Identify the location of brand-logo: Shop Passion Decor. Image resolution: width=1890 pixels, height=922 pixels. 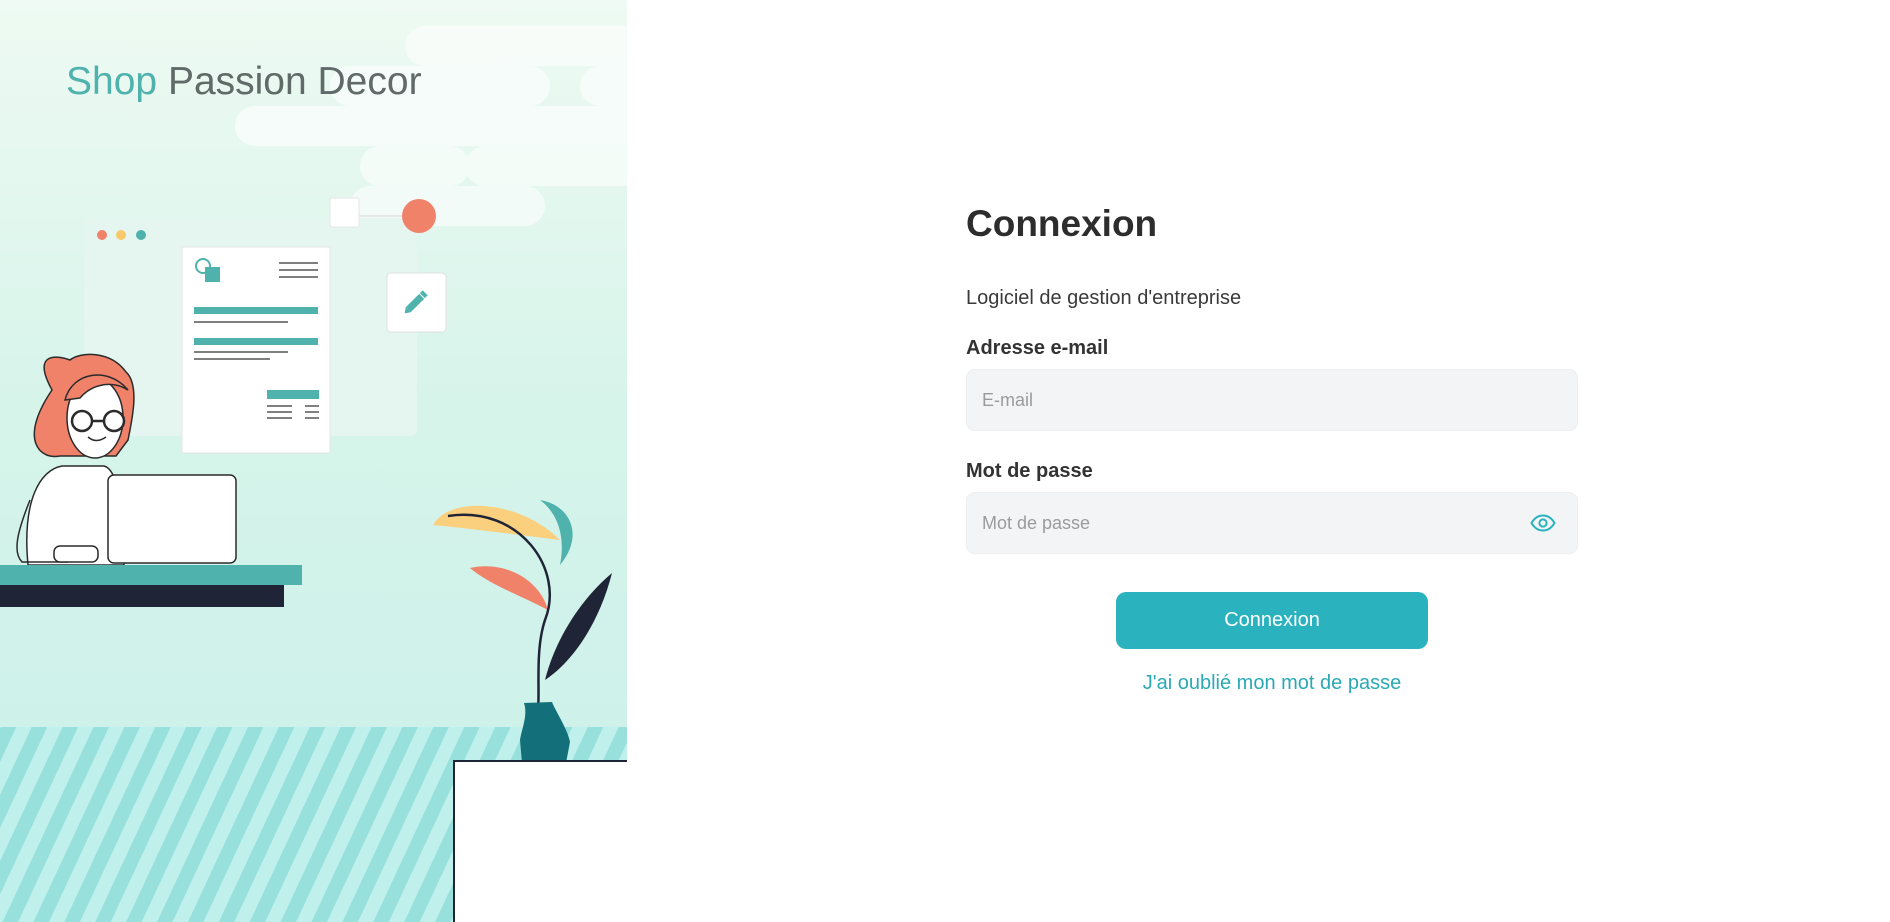
(244, 82).